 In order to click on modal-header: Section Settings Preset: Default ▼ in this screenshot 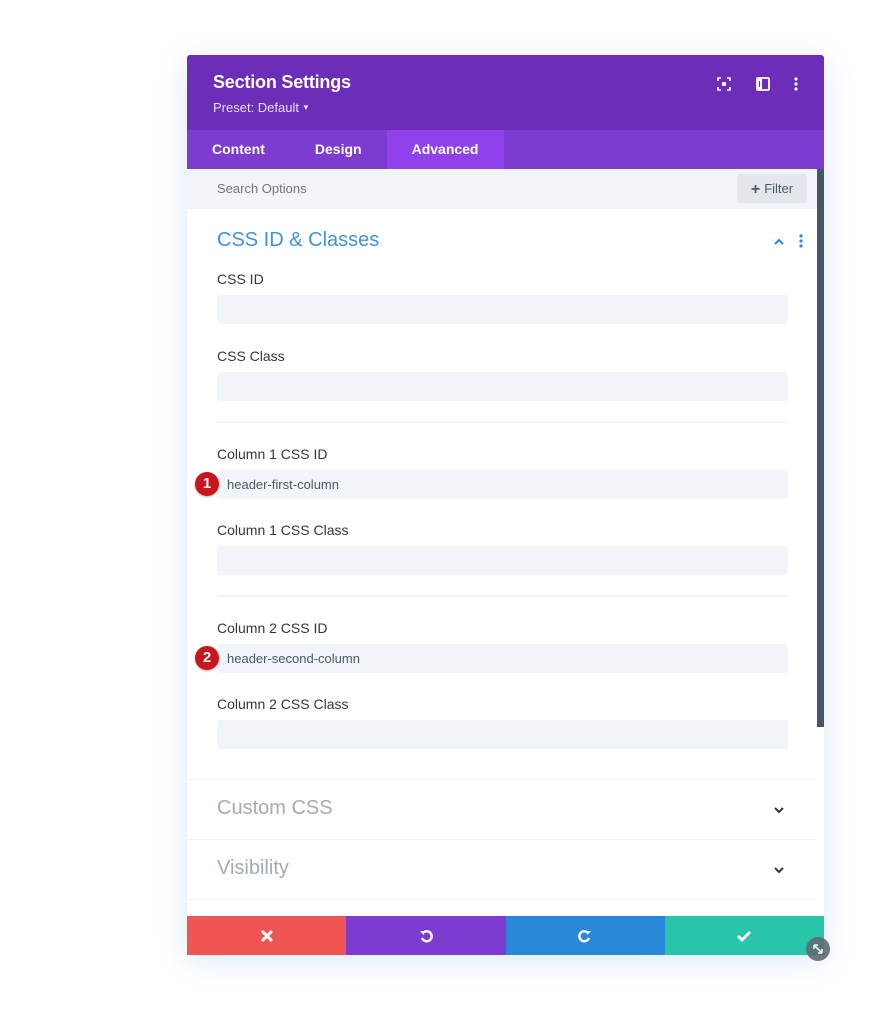, I will do `click(505, 92)`.